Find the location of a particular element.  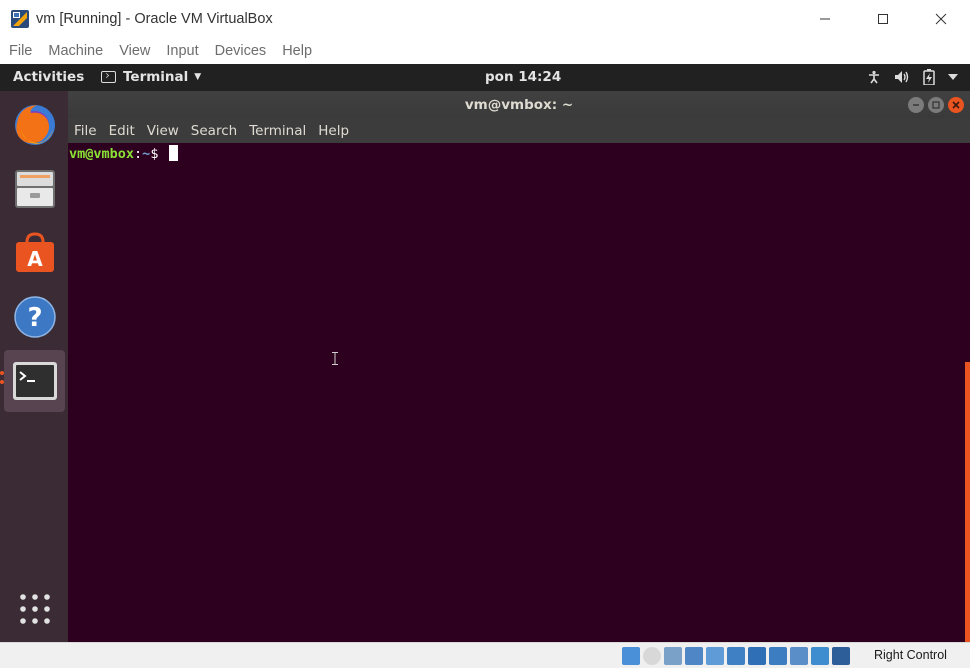

status-icons is located at coordinates (736, 656).